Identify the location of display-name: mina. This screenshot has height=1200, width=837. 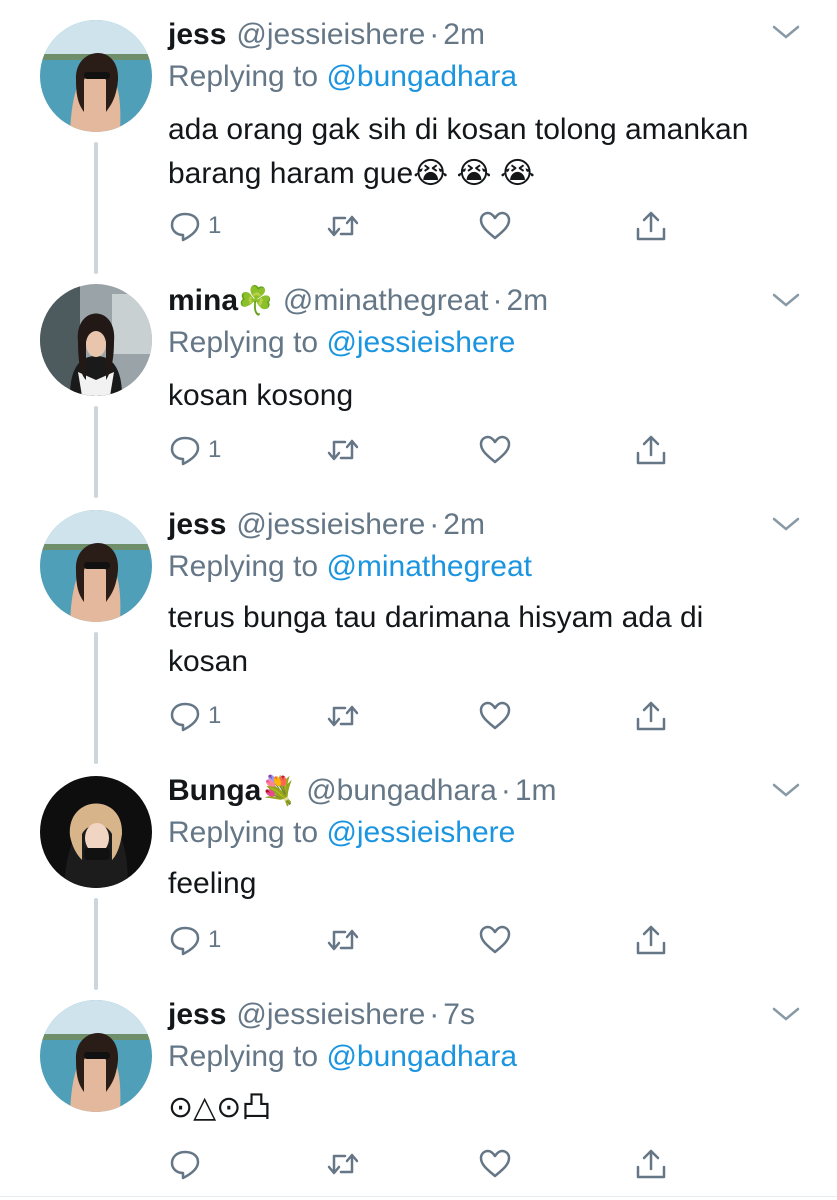
(203, 300).